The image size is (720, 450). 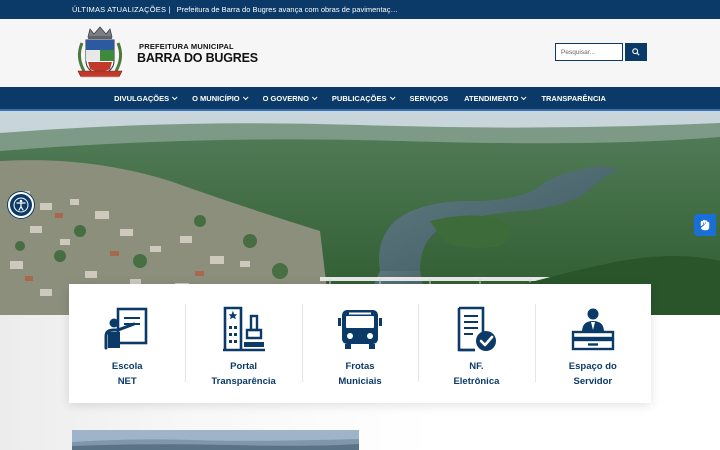 I want to click on sign-language-button, so click(x=705, y=225).